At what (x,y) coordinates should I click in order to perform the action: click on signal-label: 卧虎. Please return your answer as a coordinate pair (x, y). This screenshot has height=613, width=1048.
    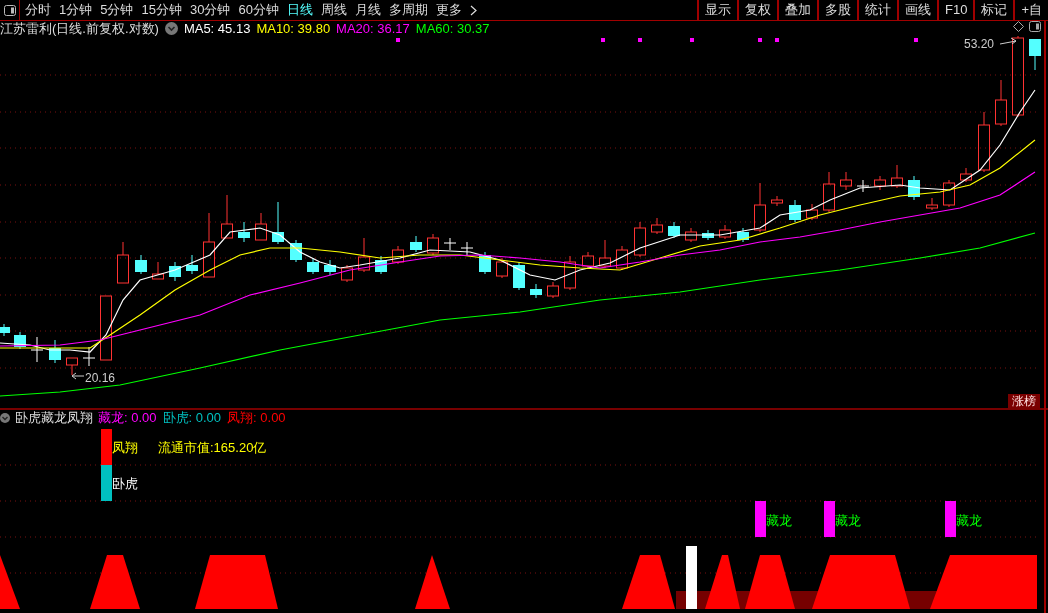
    Looking at the image, I should click on (125, 484).